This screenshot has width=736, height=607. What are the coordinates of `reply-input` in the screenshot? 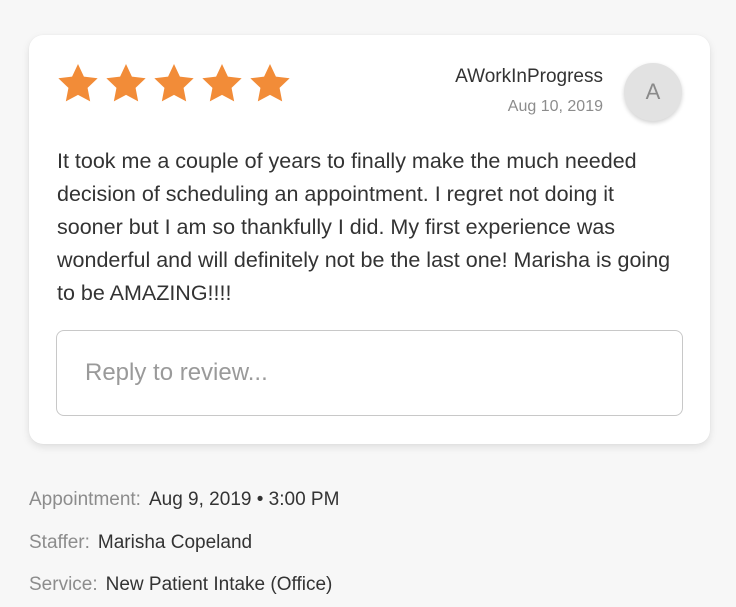 It's located at (369, 373).